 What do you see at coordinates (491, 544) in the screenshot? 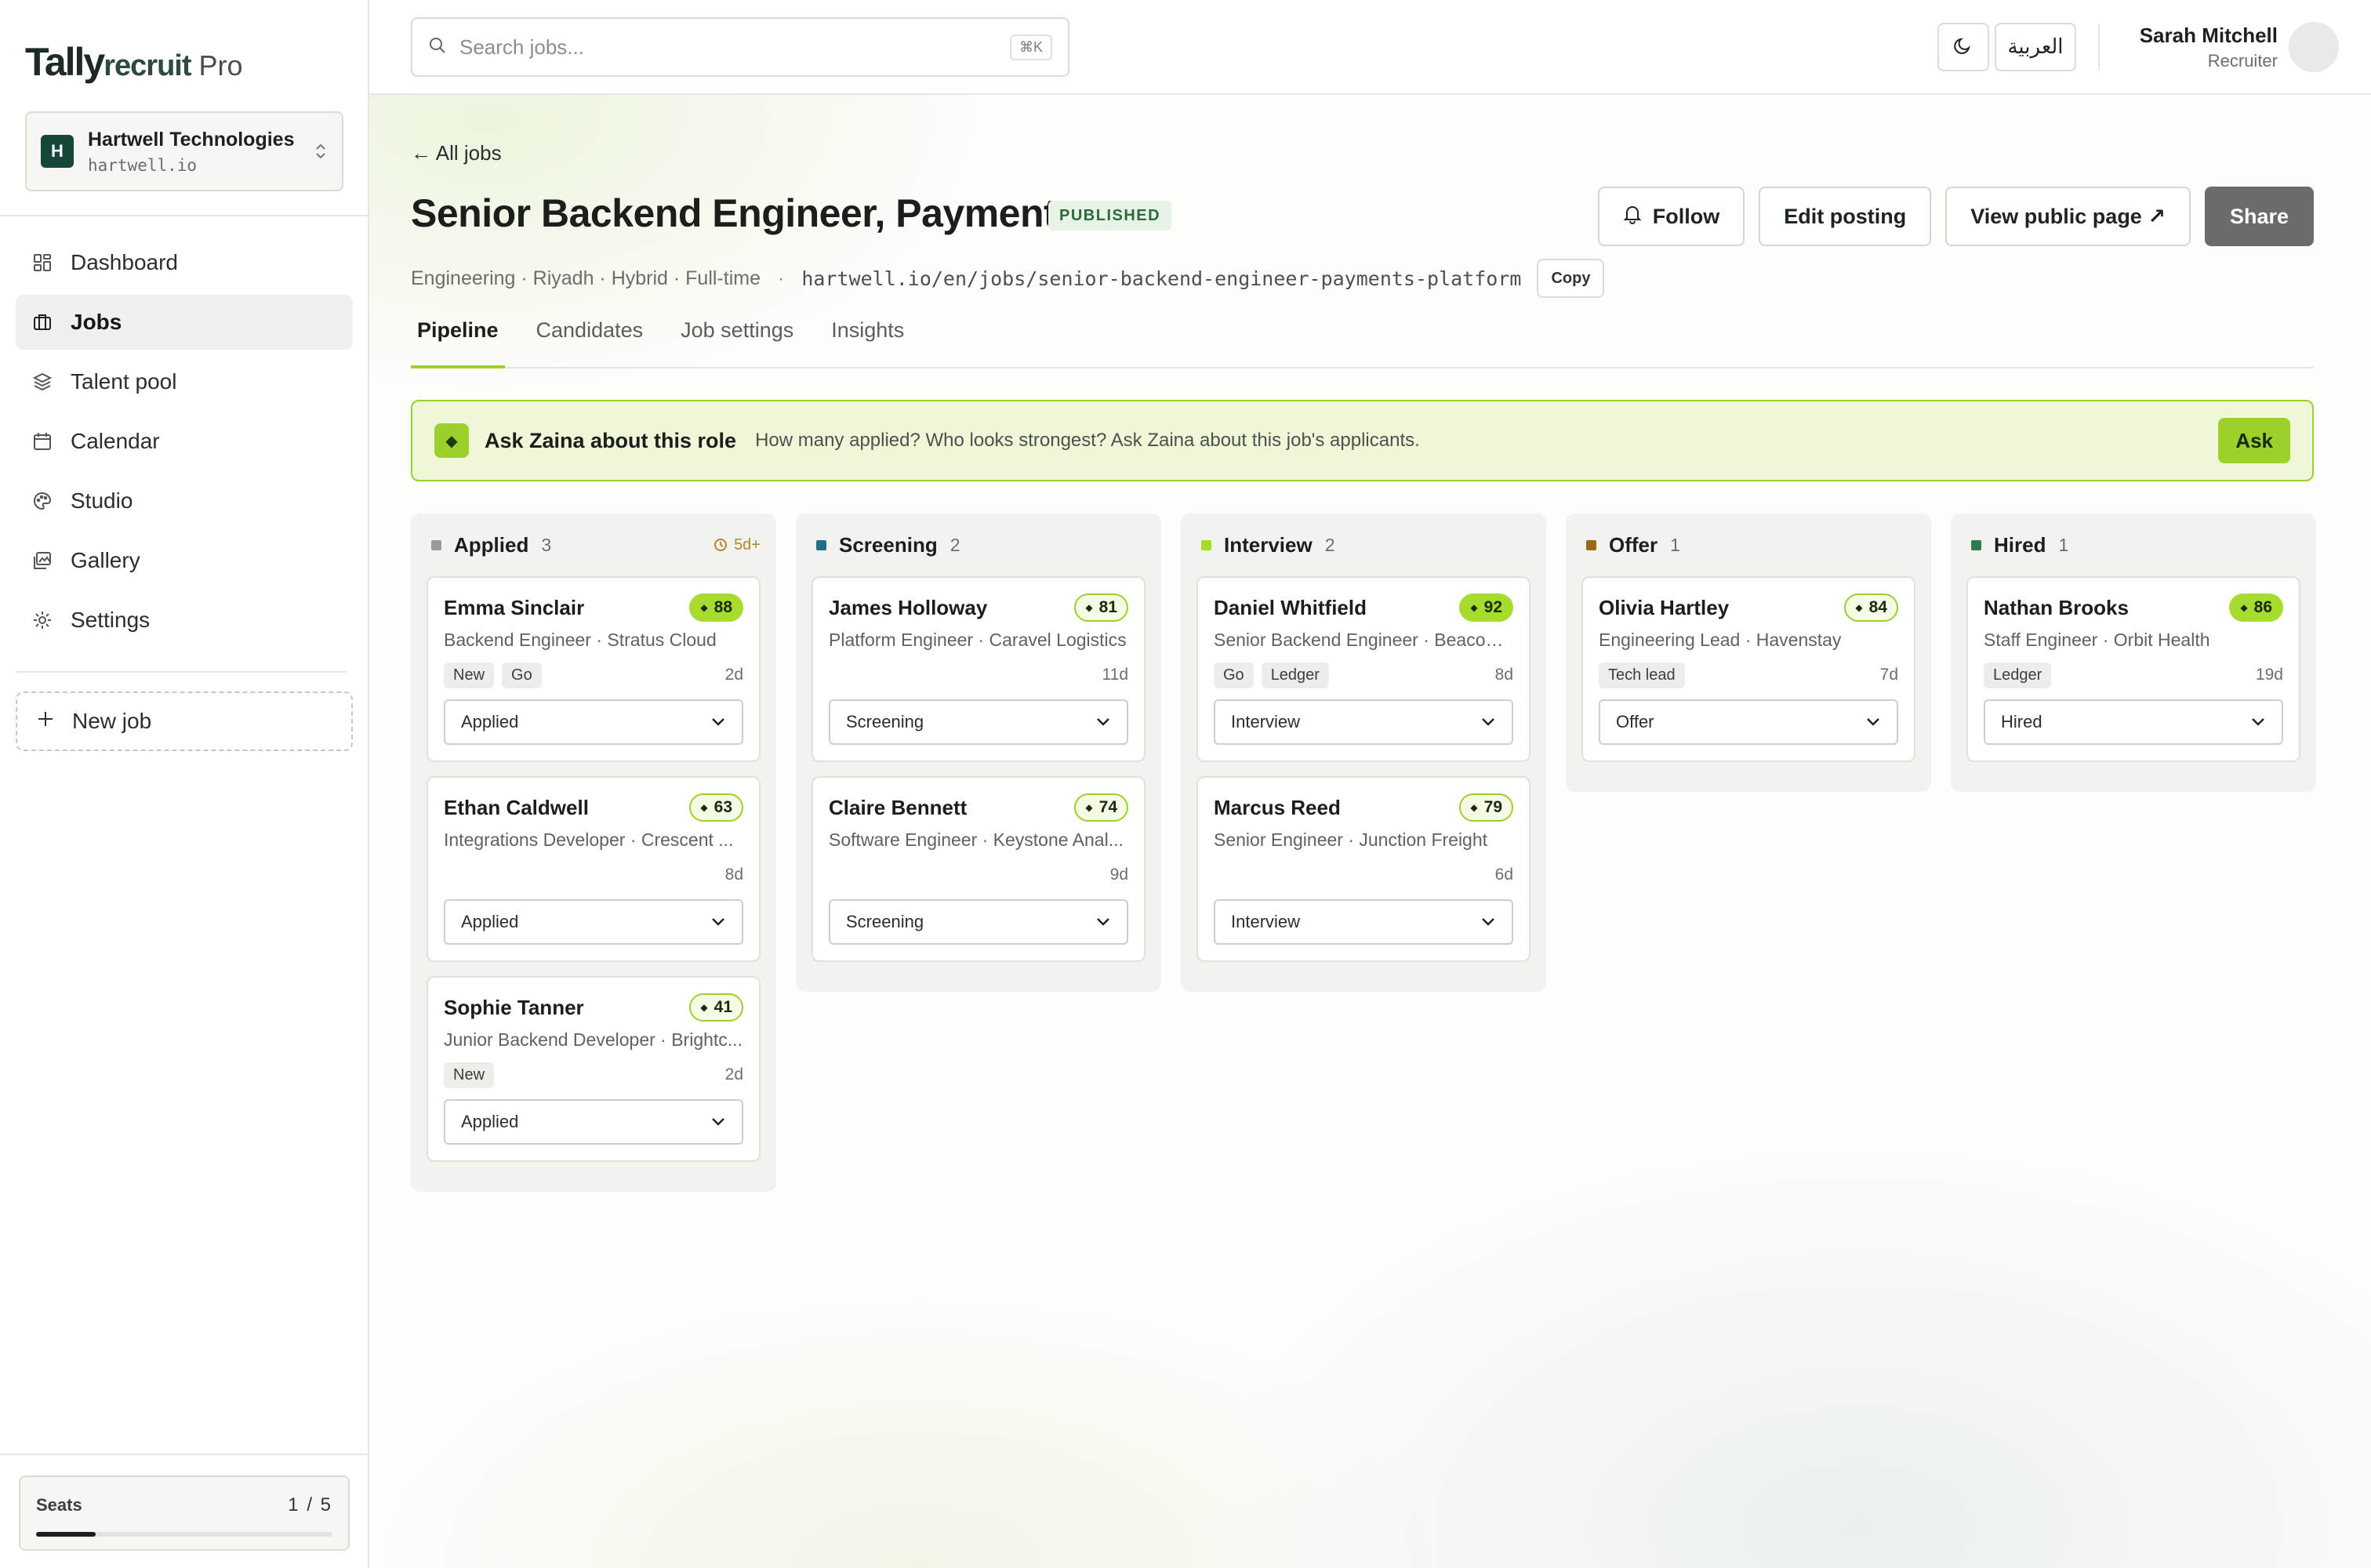
I see `column-title: Applied` at bounding box center [491, 544].